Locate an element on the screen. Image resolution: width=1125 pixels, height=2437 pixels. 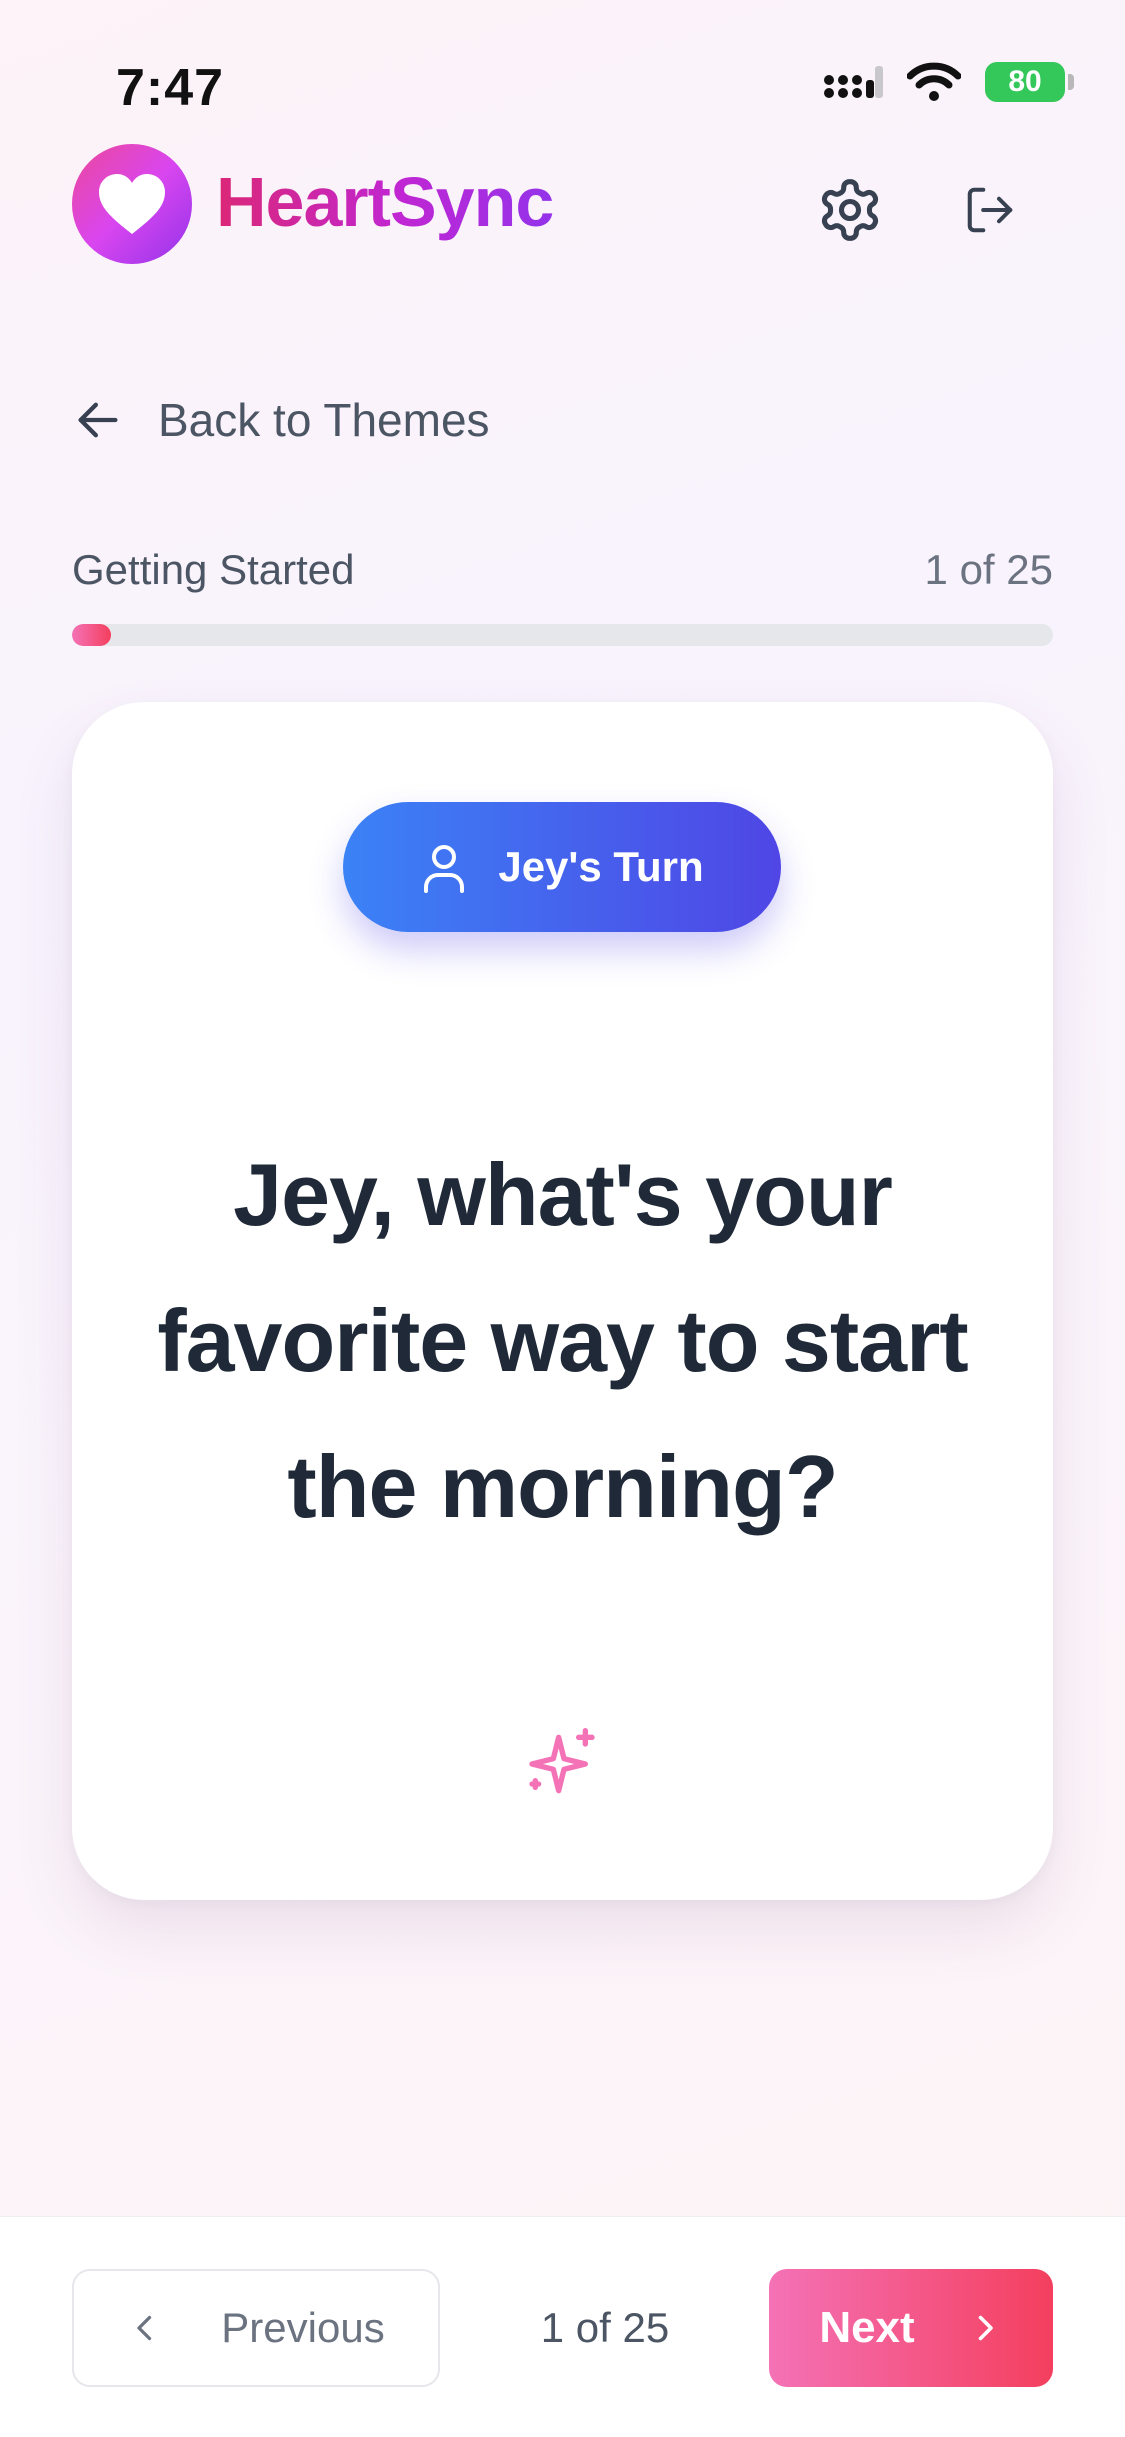
status-bar: 7:47 80 is located at coordinates (562, 65).